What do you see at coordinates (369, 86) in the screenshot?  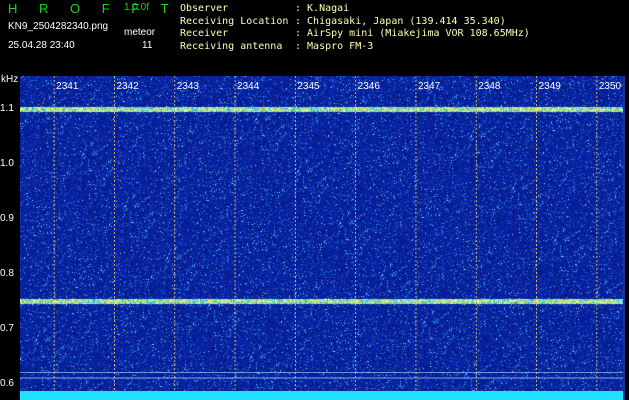 I see `x-tick-label: 2346` at bounding box center [369, 86].